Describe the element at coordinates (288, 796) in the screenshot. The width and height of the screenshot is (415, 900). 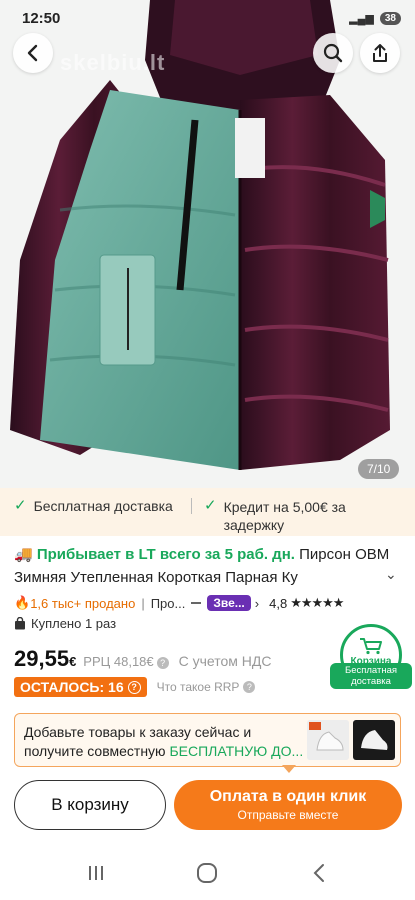
I see `buy-now-label: Оплата в один клик` at that location.